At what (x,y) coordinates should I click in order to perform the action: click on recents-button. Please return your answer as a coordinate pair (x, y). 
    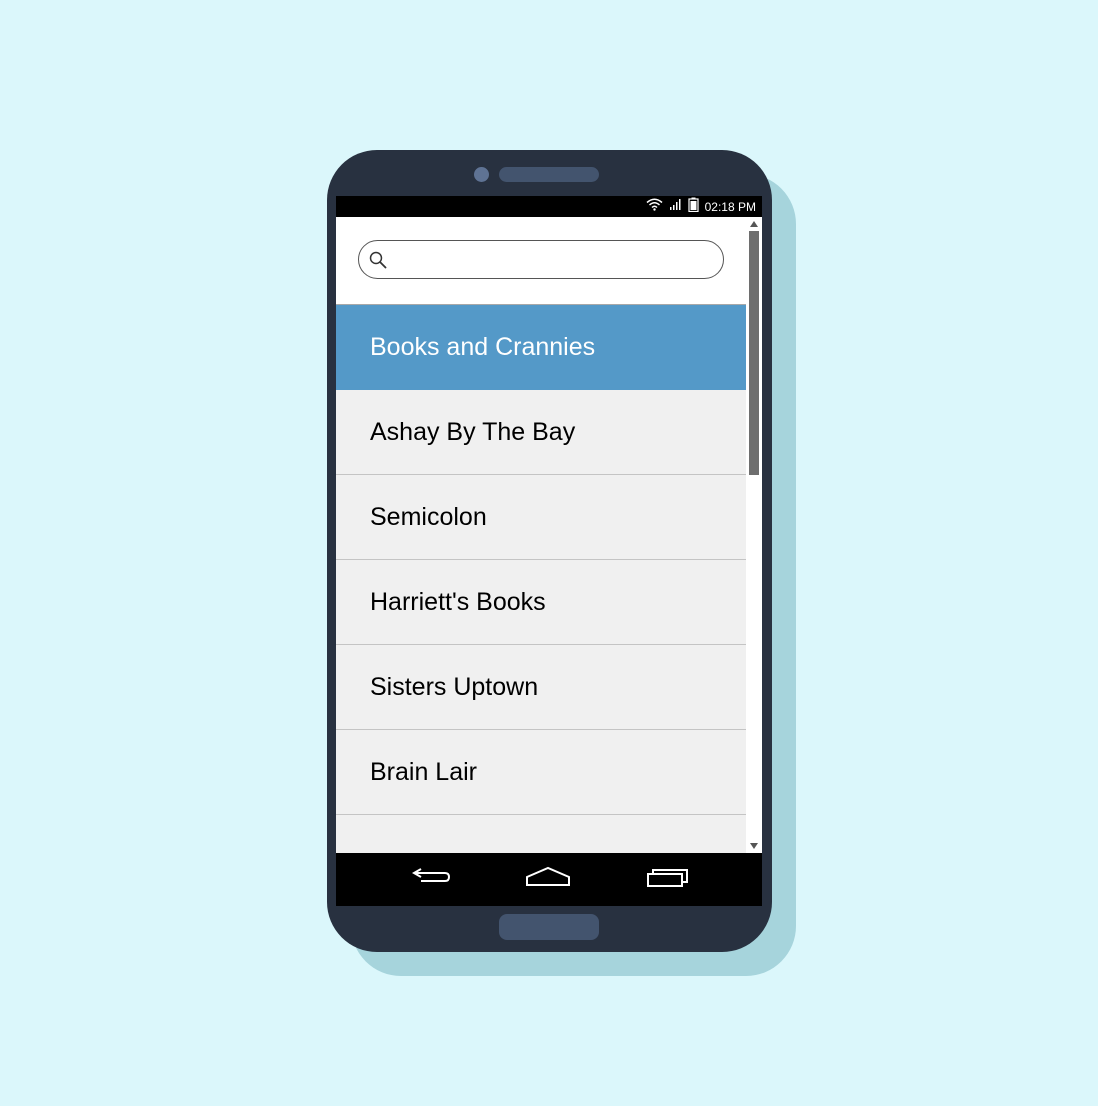
    Looking at the image, I should click on (668, 879).